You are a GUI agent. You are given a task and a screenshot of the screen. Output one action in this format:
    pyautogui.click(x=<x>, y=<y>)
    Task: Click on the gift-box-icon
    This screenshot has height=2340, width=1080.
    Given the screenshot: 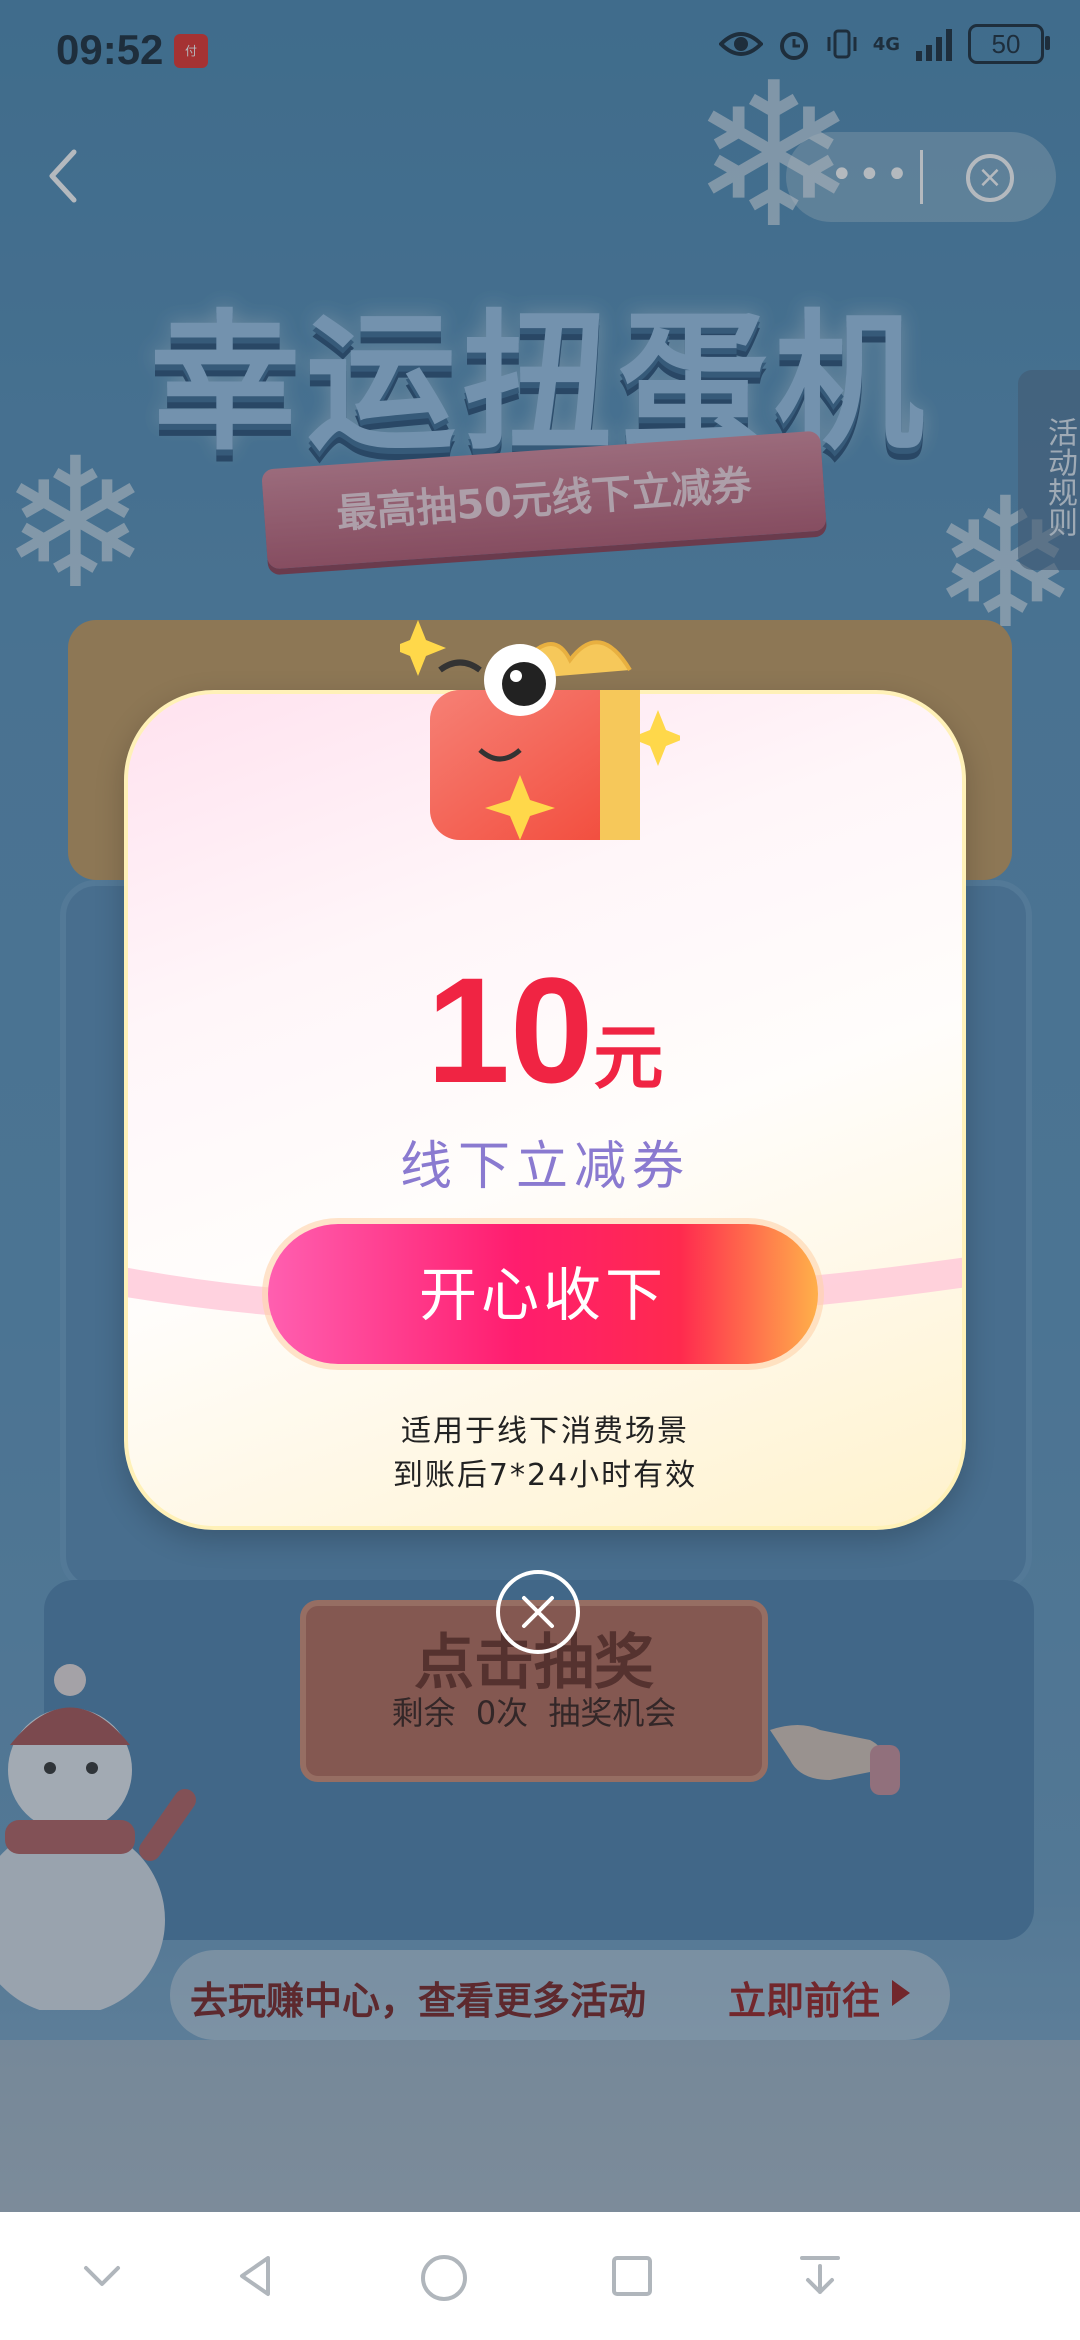 What is the action you would take?
    pyautogui.click(x=540, y=730)
    